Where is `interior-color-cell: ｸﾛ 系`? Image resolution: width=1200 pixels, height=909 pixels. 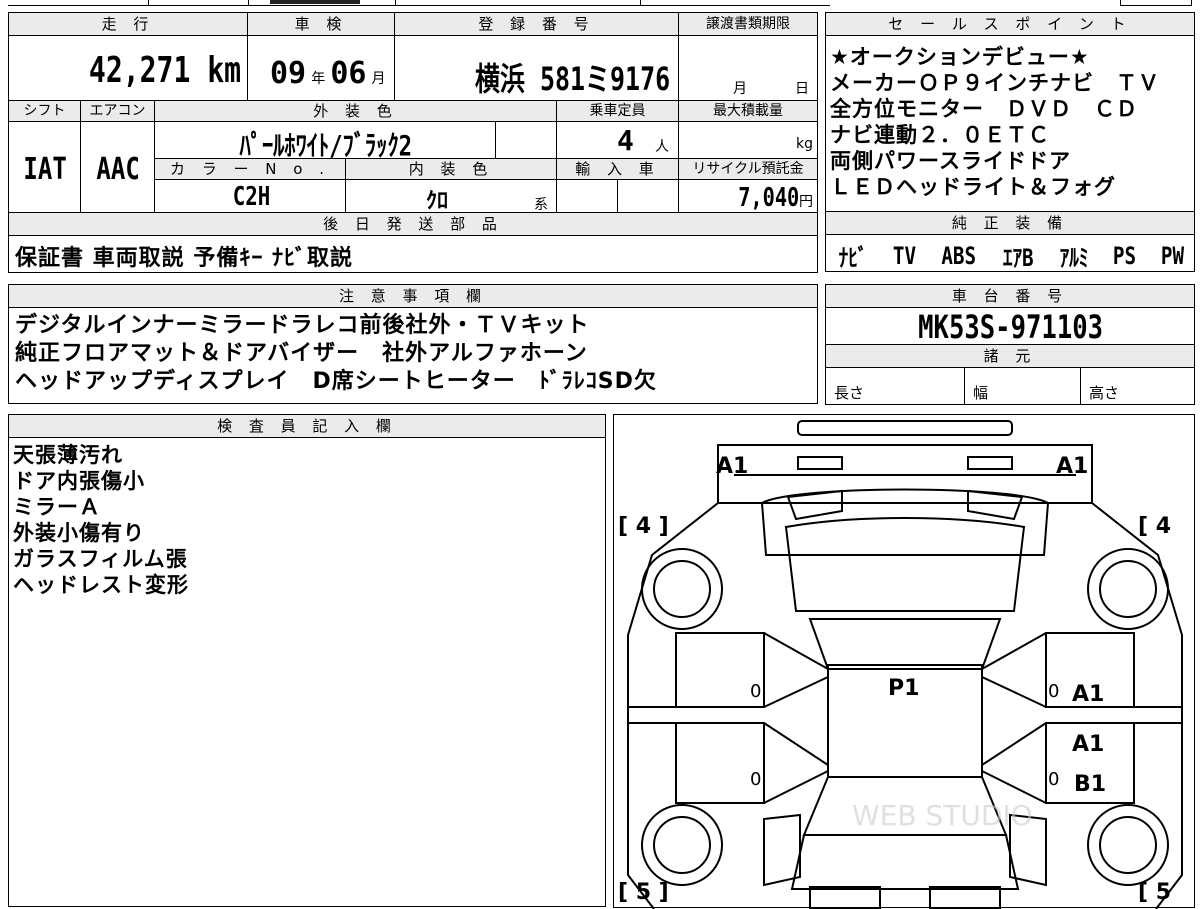 interior-color-cell: ｸﾛ 系 is located at coordinates (451, 196).